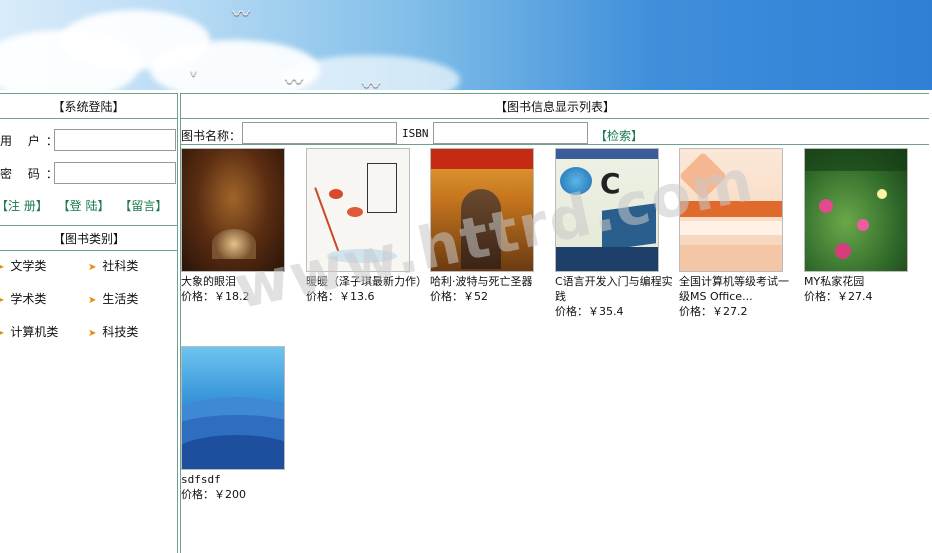 The width and height of the screenshot is (932, 553). What do you see at coordinates (490, 281) in the screenshot?
I see `book-title: 哈利·波特与死亡圣器` at bounding box center [490, 281].